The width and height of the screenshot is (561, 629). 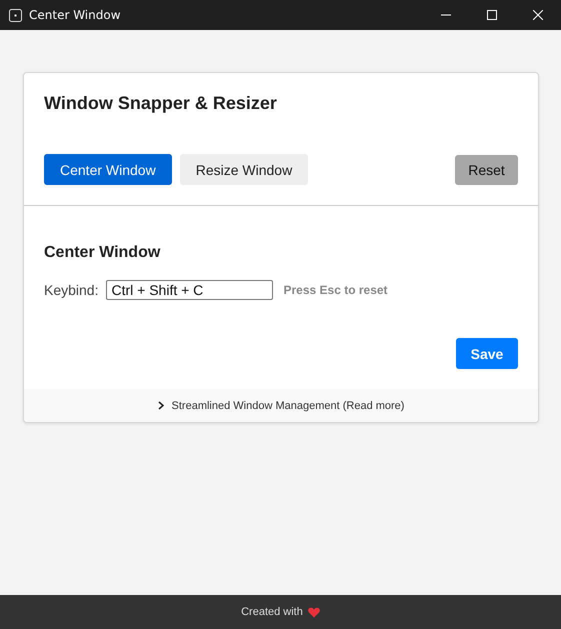 I want to click on close-icon, so click(x=538, y=15).